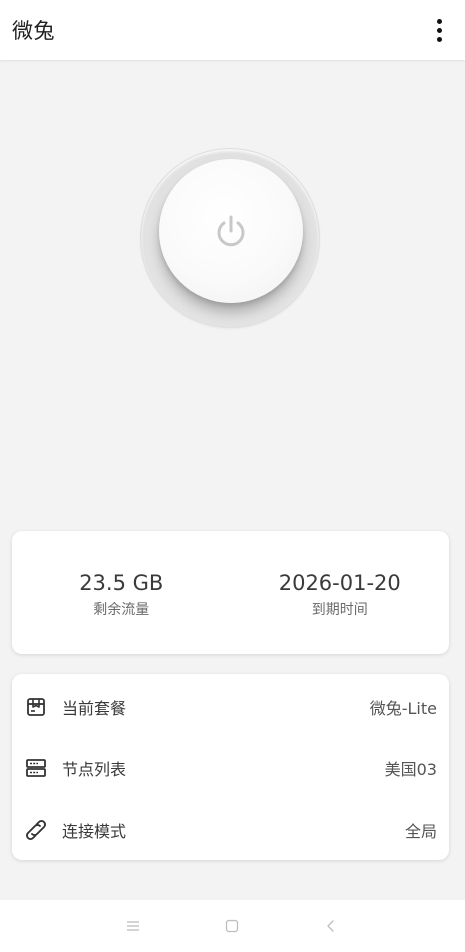  I want to click on link-icon, so click(36, 830).